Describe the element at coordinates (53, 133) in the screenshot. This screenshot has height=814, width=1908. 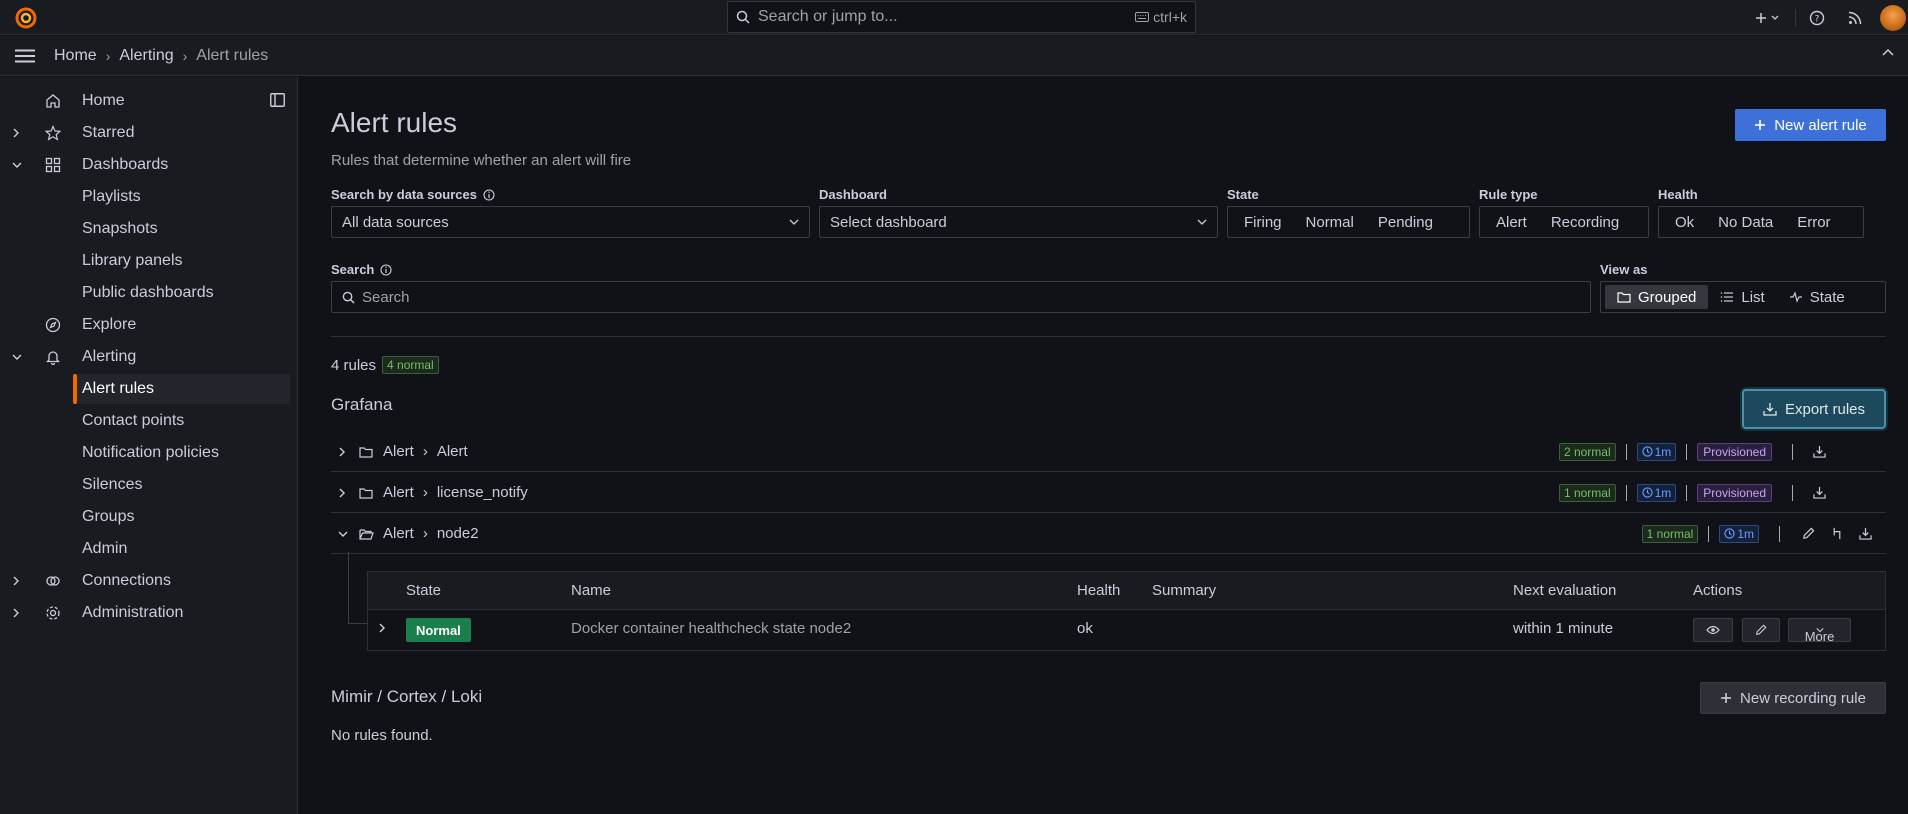
I see `star-icon` at that location.